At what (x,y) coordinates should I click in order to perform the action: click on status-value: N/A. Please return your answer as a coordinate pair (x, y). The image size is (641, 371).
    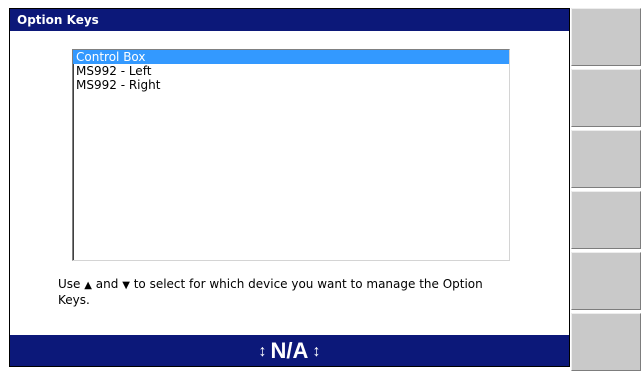
    Looking at the image, I should click on (289, 350).